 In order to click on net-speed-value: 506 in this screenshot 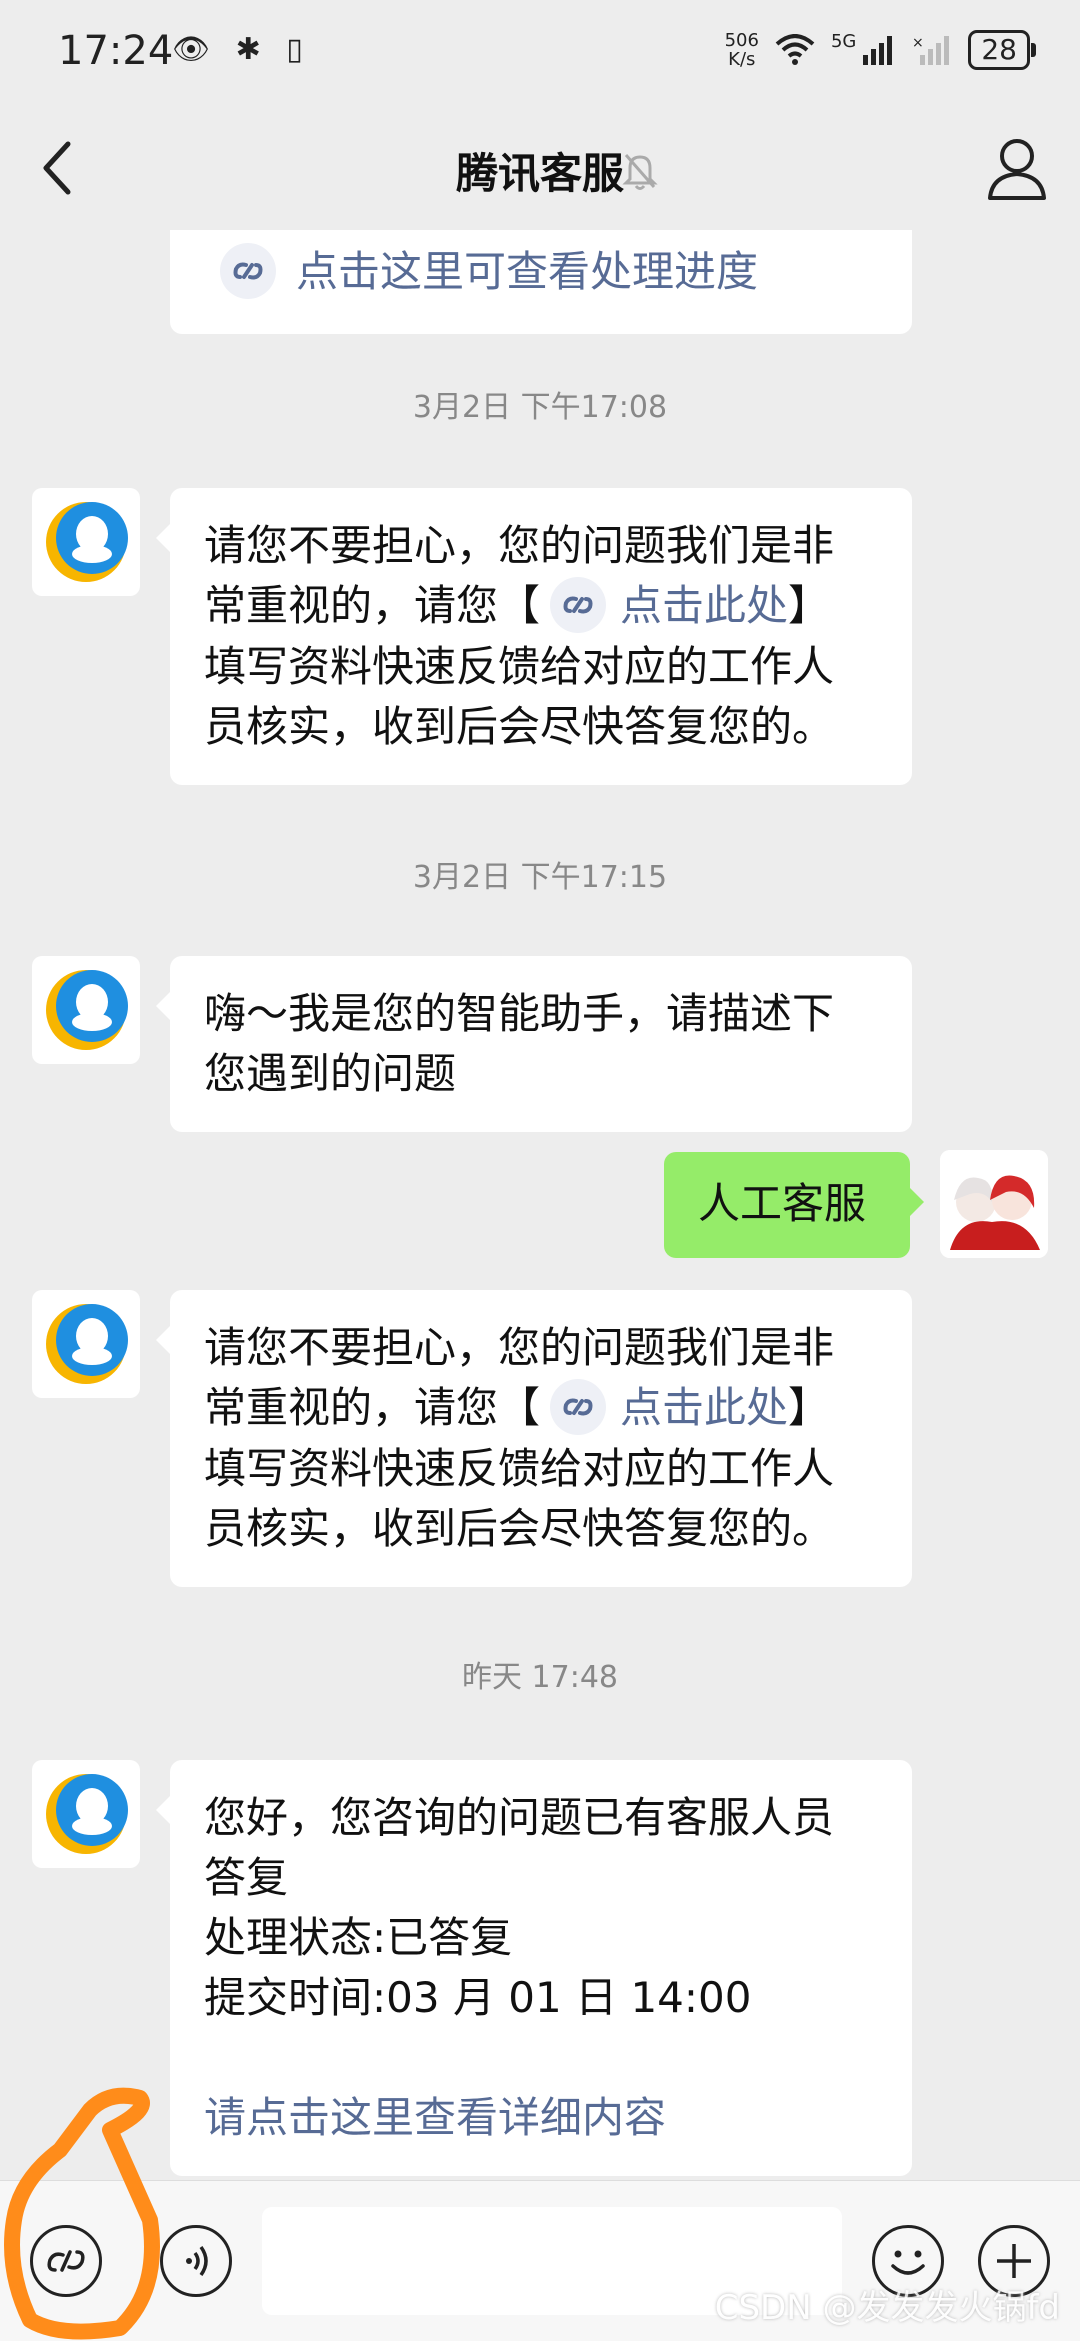, I will do `click(741, 40)`.